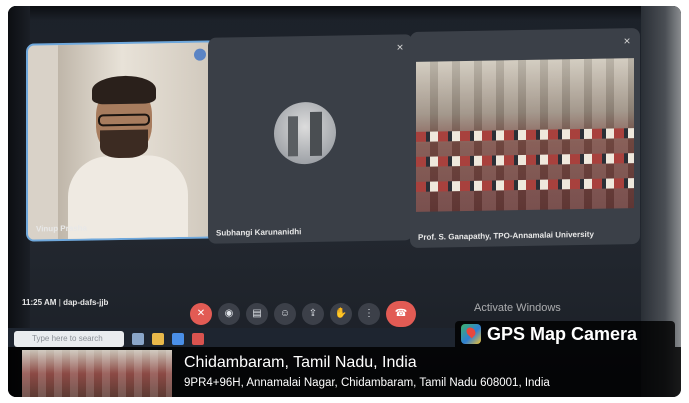 The image size is (689, 403). What do you see at coordinates (84, 302) in the screenshot?
I see `meeting-code: dap-dafs-jjb` at bounding box center [84, 302].